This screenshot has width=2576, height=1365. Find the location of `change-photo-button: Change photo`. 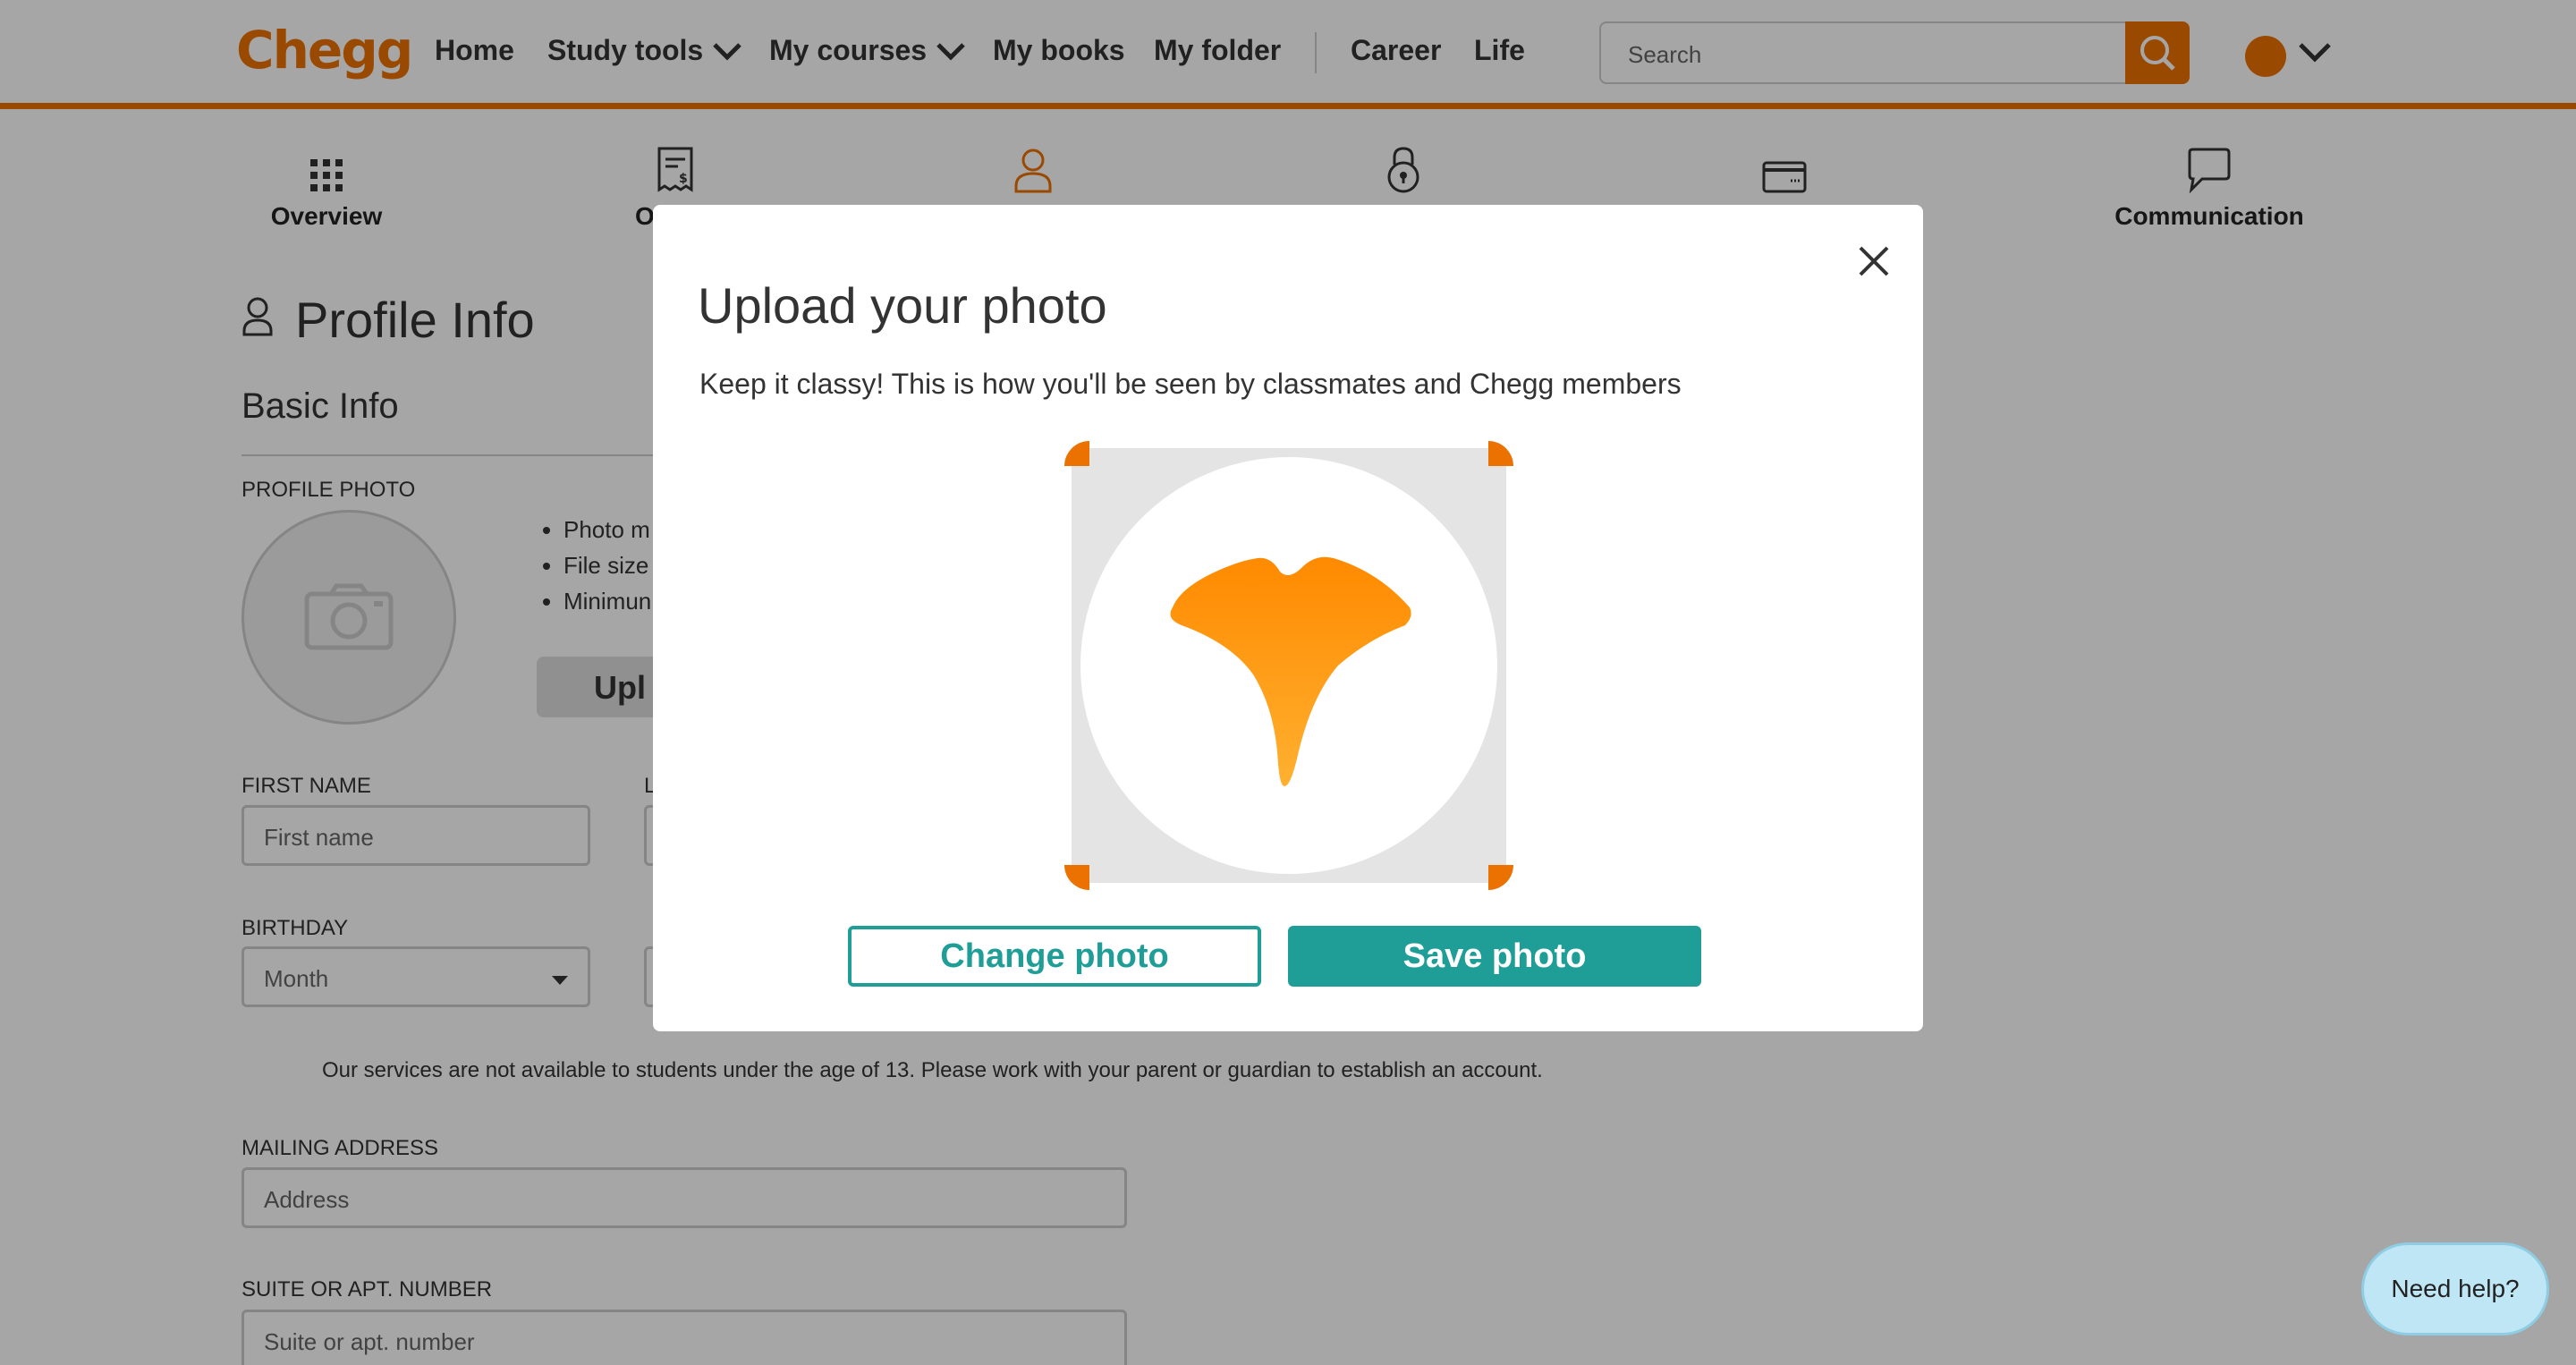

change-photo-button: Change photo is located at coordinates (1054, 956).